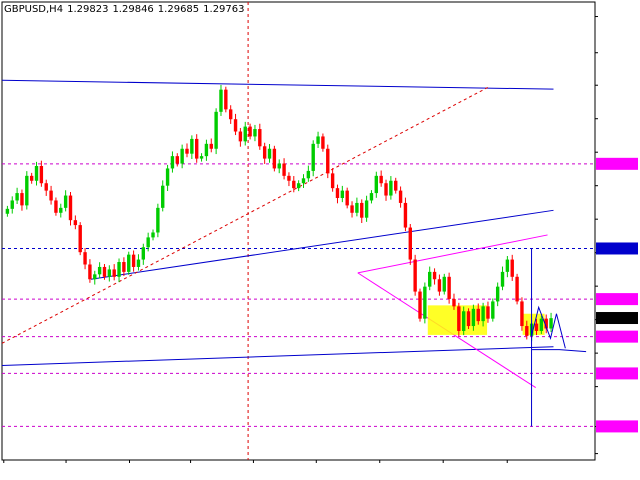  What do you see at coordinates (133, 9) in the screenshot?
I see `high-value: 1.29846` at bounding box center [133, 9].